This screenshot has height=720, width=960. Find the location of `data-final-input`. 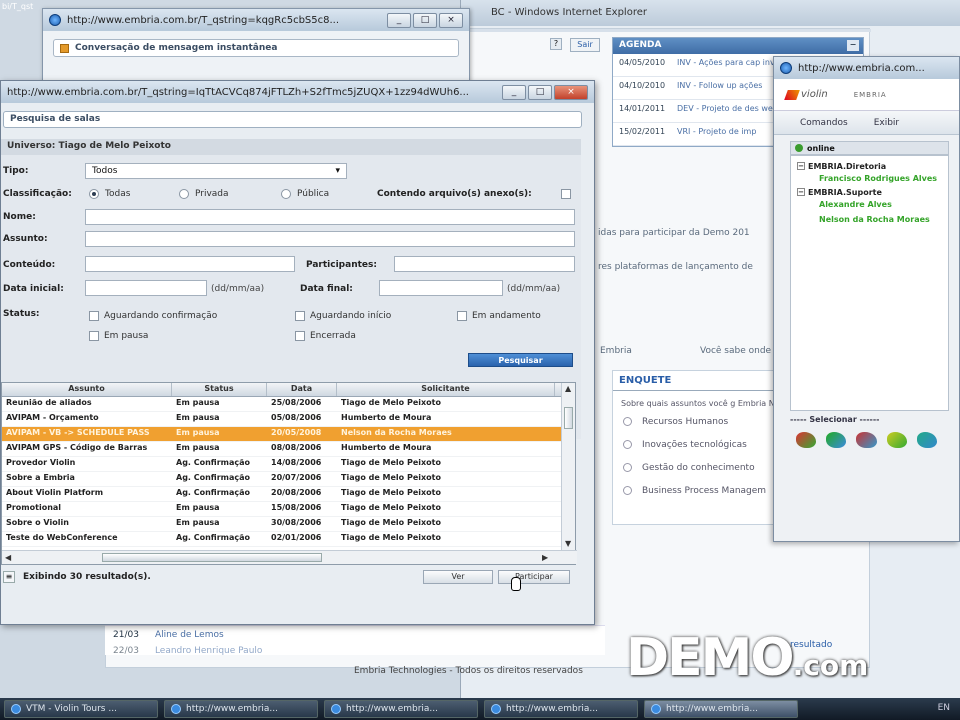

data-final-input is located at coordinates (441, 288).